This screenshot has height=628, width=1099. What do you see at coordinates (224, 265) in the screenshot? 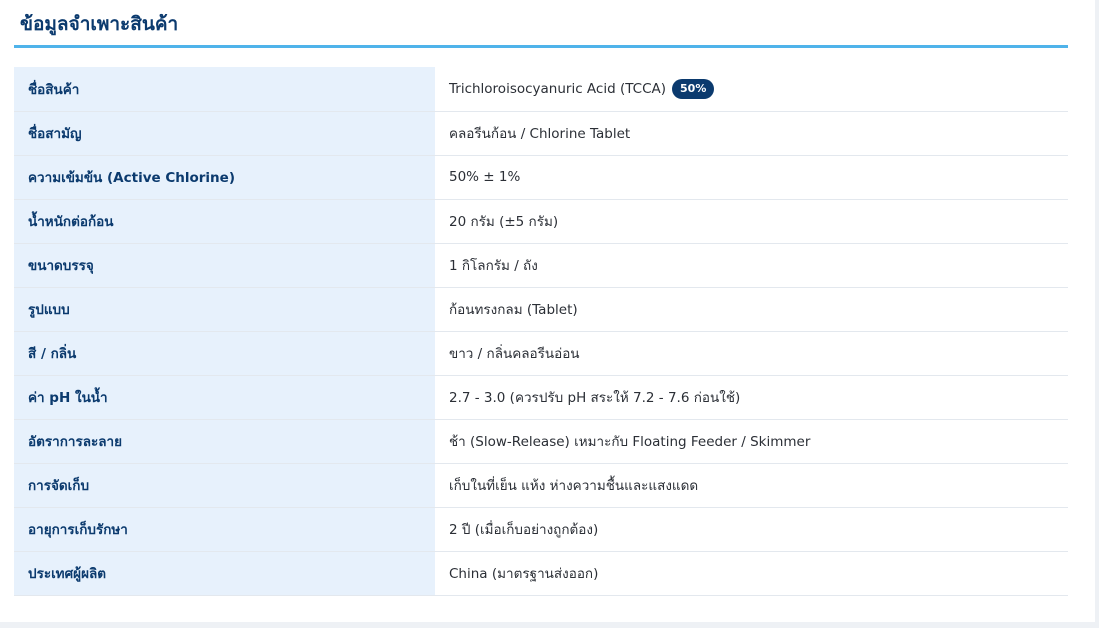
I see `spec-label: ขนาดบรรจุ` at bounding box center [224, 265].